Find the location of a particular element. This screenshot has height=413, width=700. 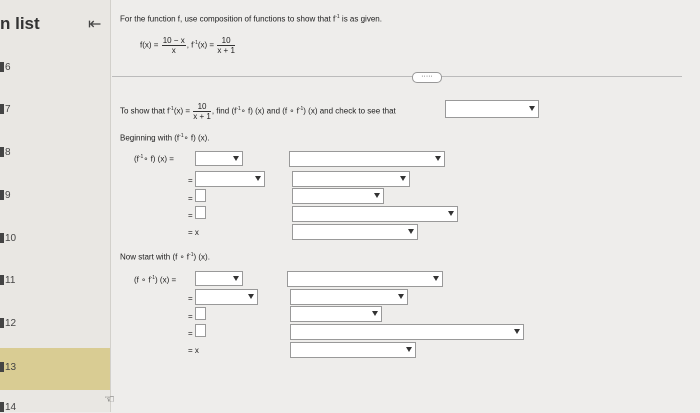

s2-step1-dropdown-left is located at coordinates (219, 278).